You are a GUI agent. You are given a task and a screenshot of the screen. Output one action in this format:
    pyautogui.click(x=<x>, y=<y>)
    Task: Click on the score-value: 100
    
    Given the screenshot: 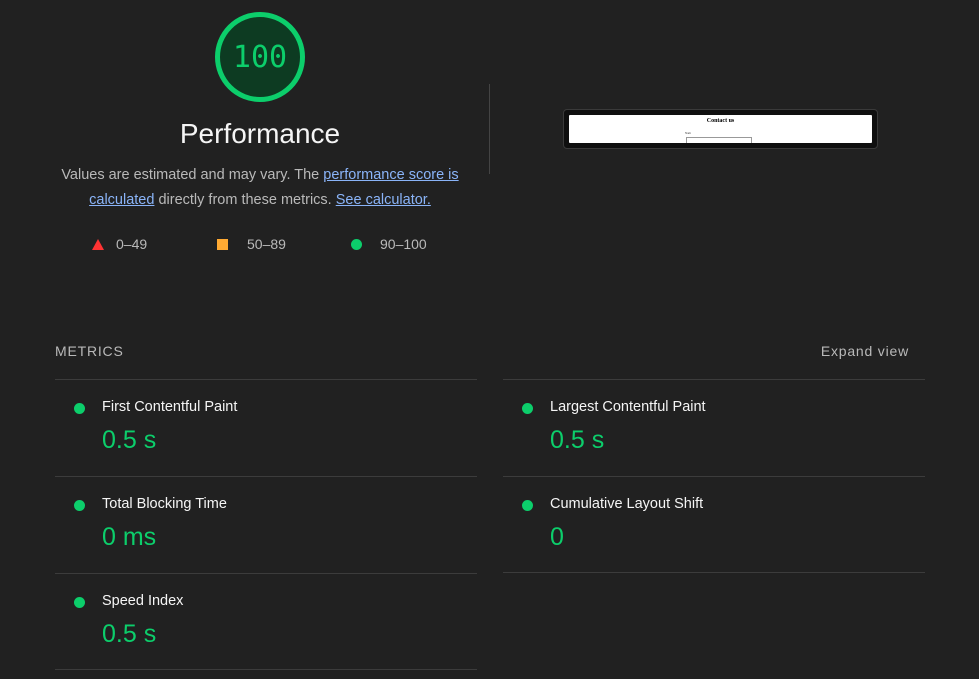 What is the action you would take?
    pyautogui.click(x=260, y=57)
    